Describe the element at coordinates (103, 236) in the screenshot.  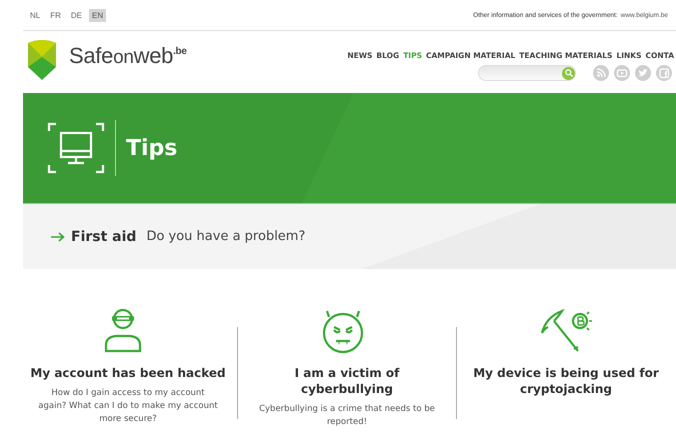
I see `section-title: First aid` at that location.